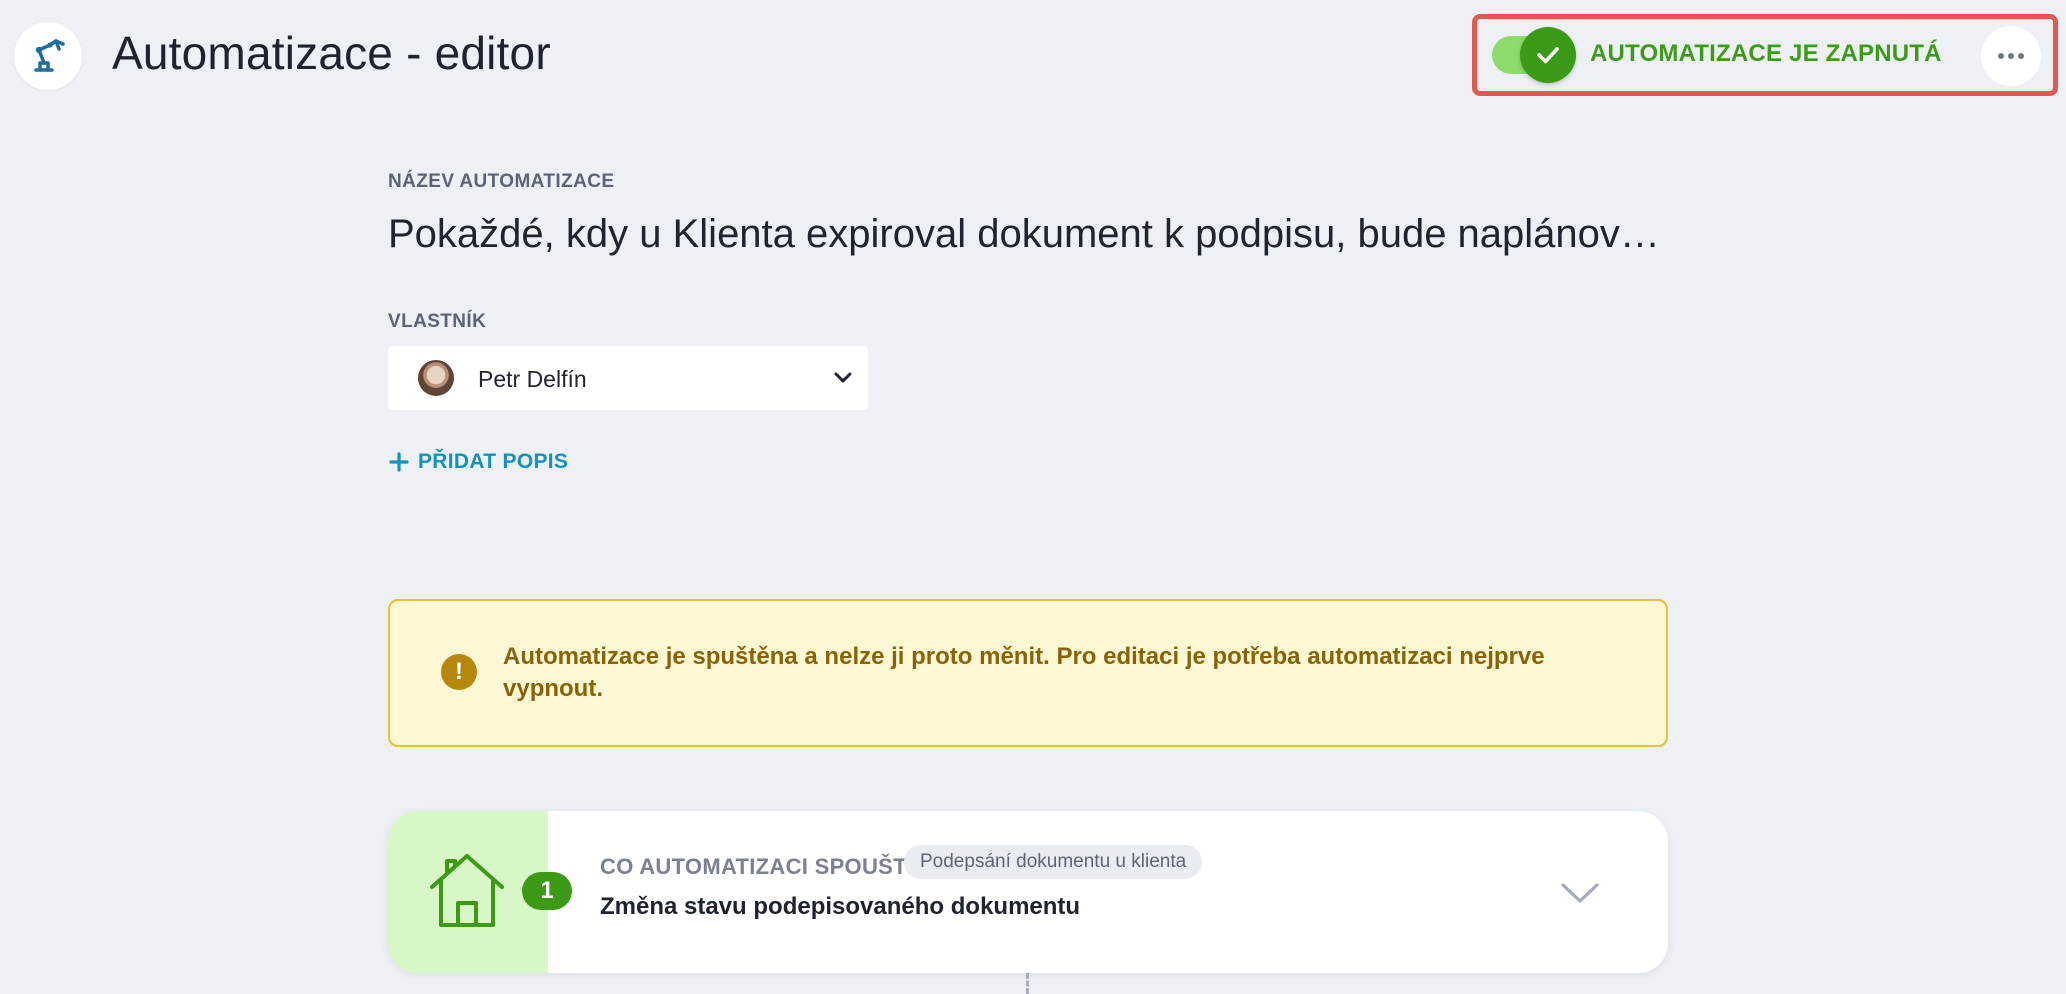  Describe the element at coordinates (459, 672) in the screenshot. I see `warning-icon: !` at that location.